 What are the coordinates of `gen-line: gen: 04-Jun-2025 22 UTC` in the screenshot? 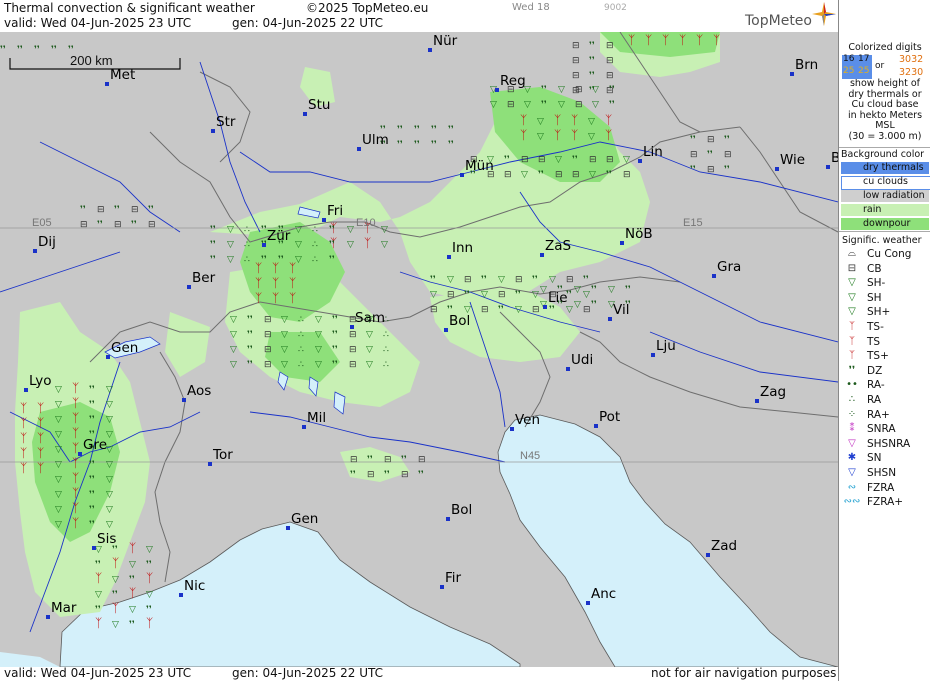 It's located at (308, 23).